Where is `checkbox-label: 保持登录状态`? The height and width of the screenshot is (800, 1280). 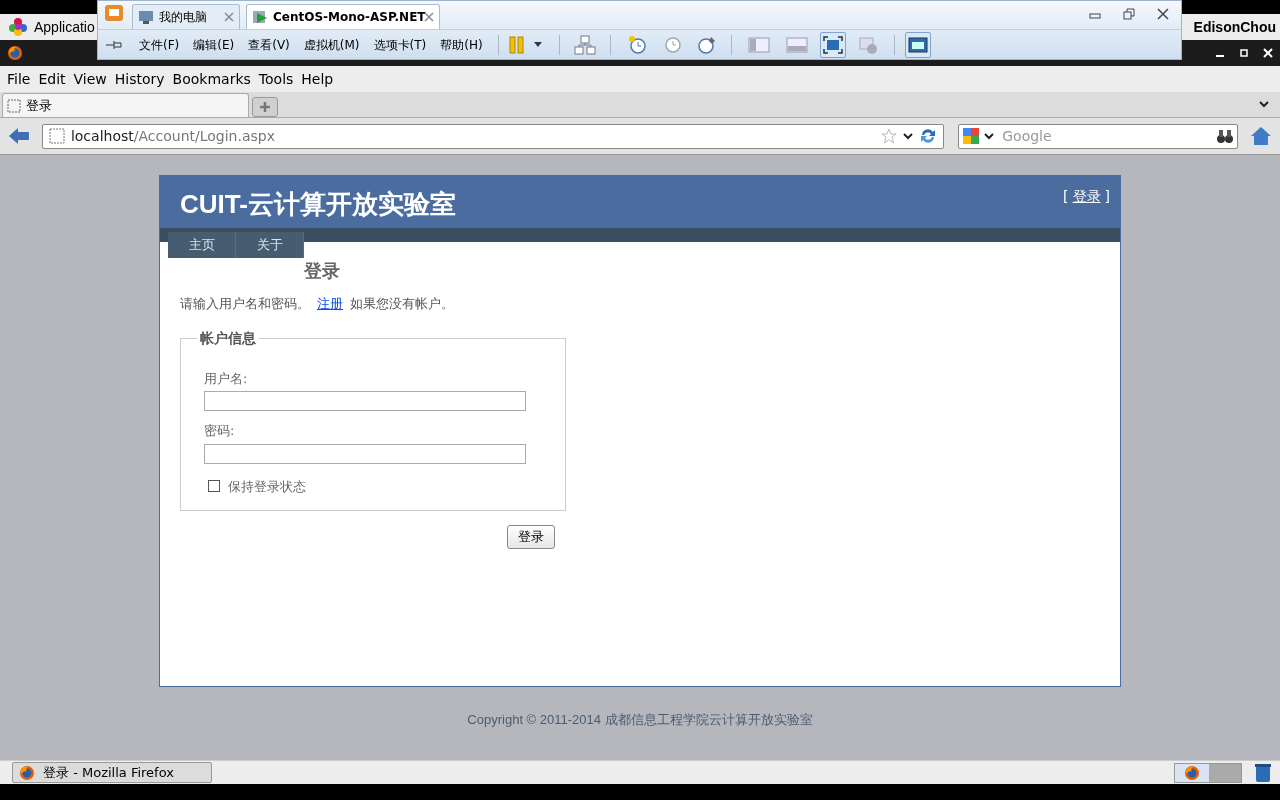
checkbox-label: 保持登录状态 is located at coordinates (267, 486).